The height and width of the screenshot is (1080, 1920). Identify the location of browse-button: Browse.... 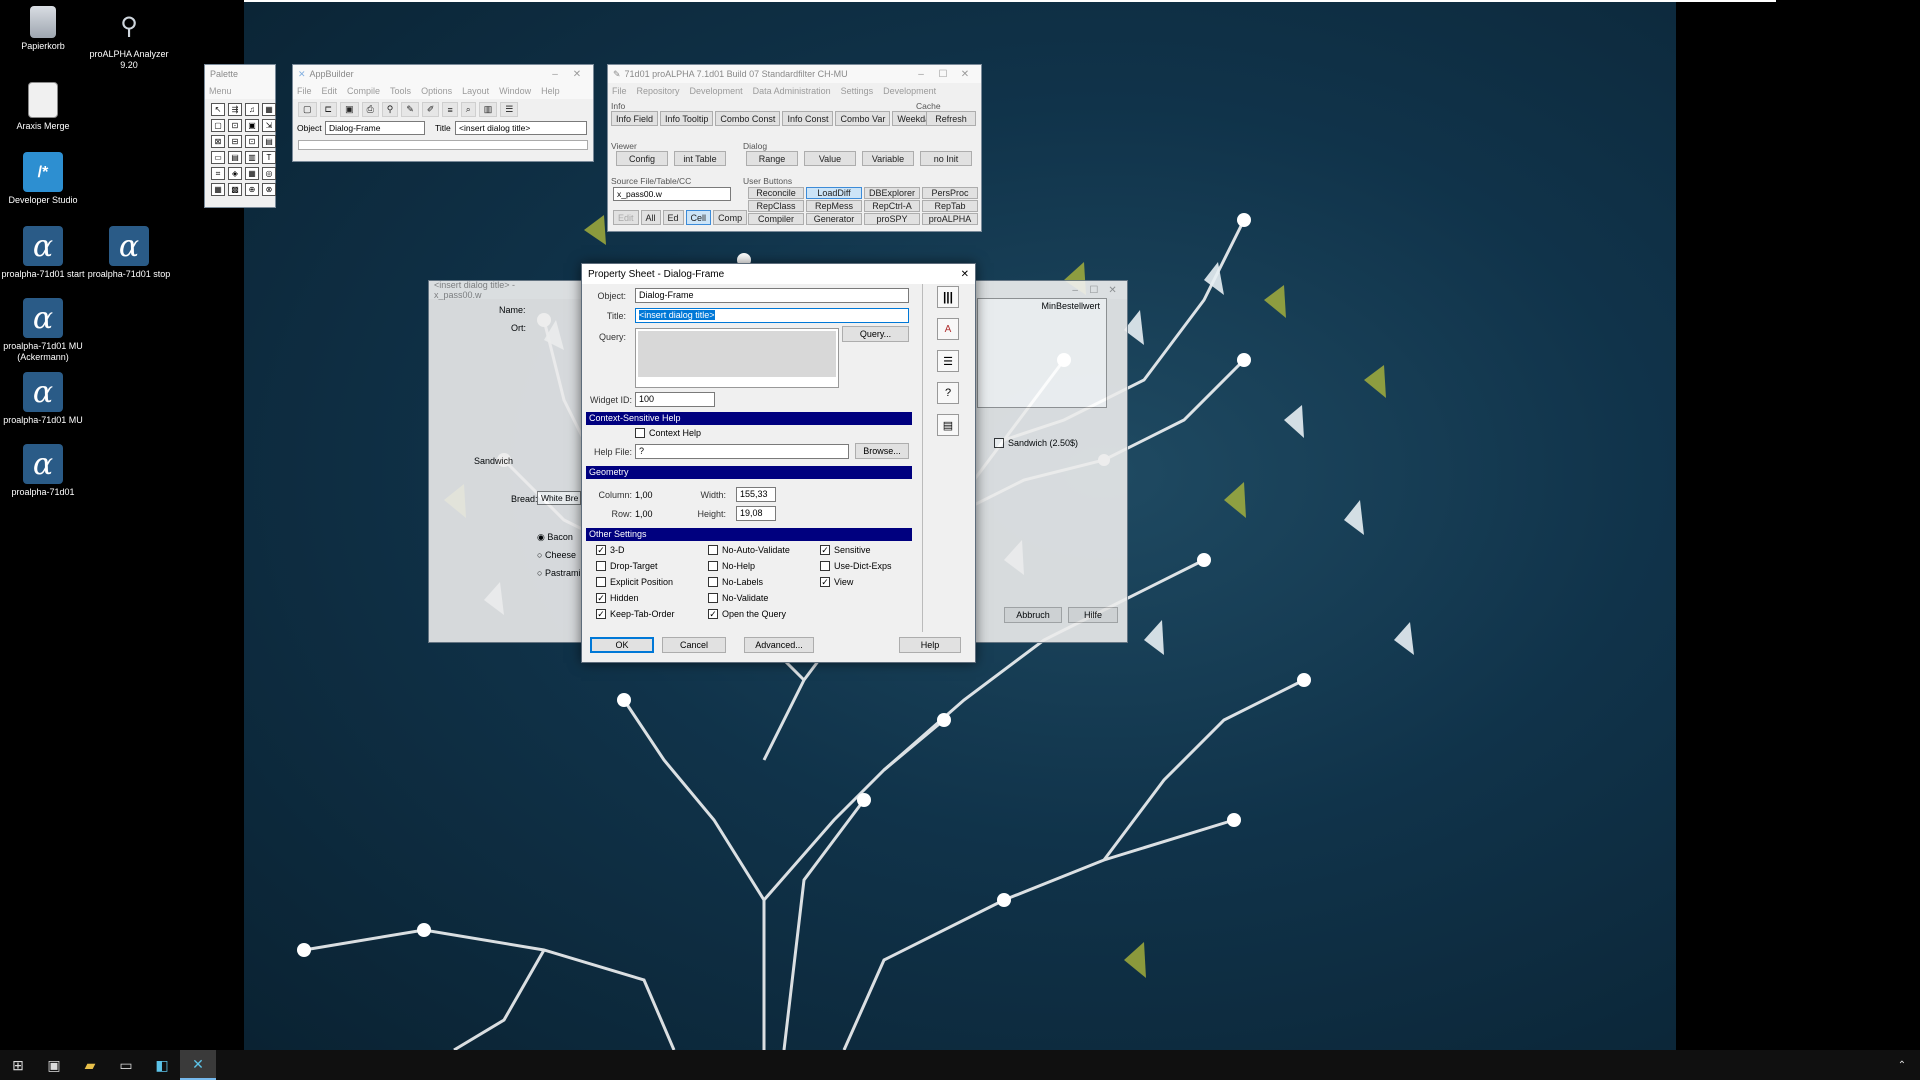
(882, 451).